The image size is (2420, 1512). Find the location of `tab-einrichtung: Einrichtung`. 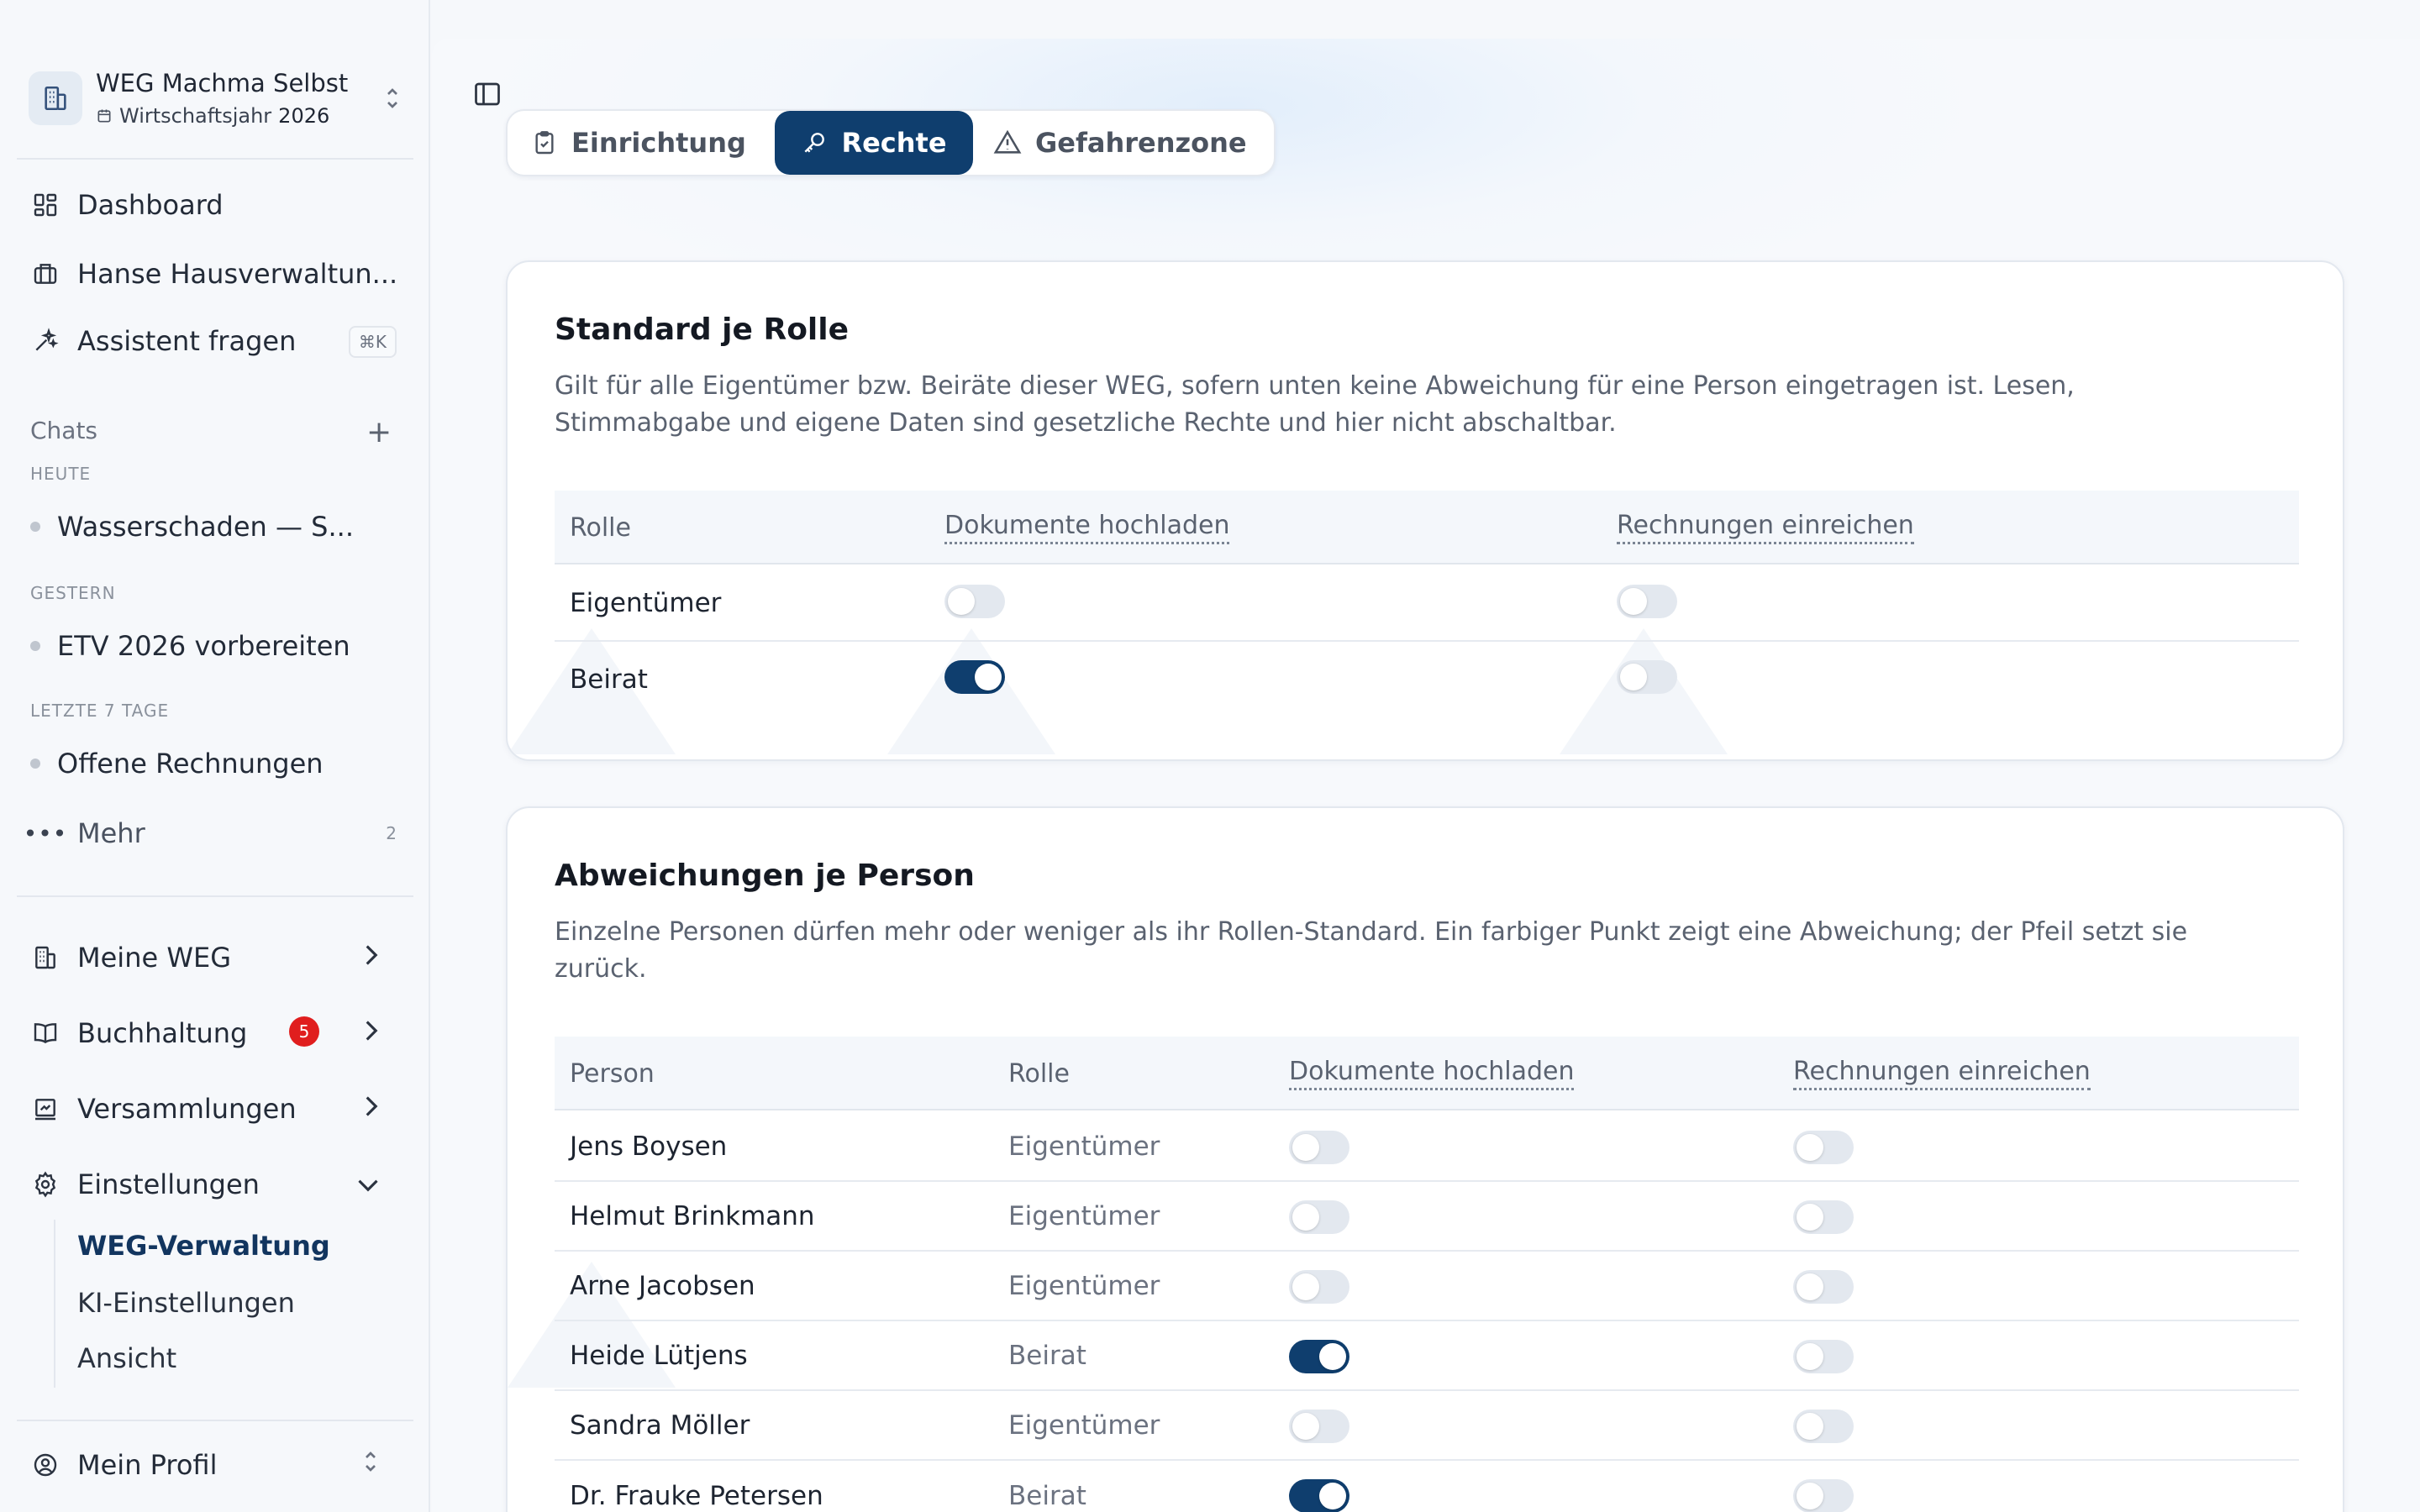

tab-einrichtung: Einrichtung is located at coordinates (653, 143).